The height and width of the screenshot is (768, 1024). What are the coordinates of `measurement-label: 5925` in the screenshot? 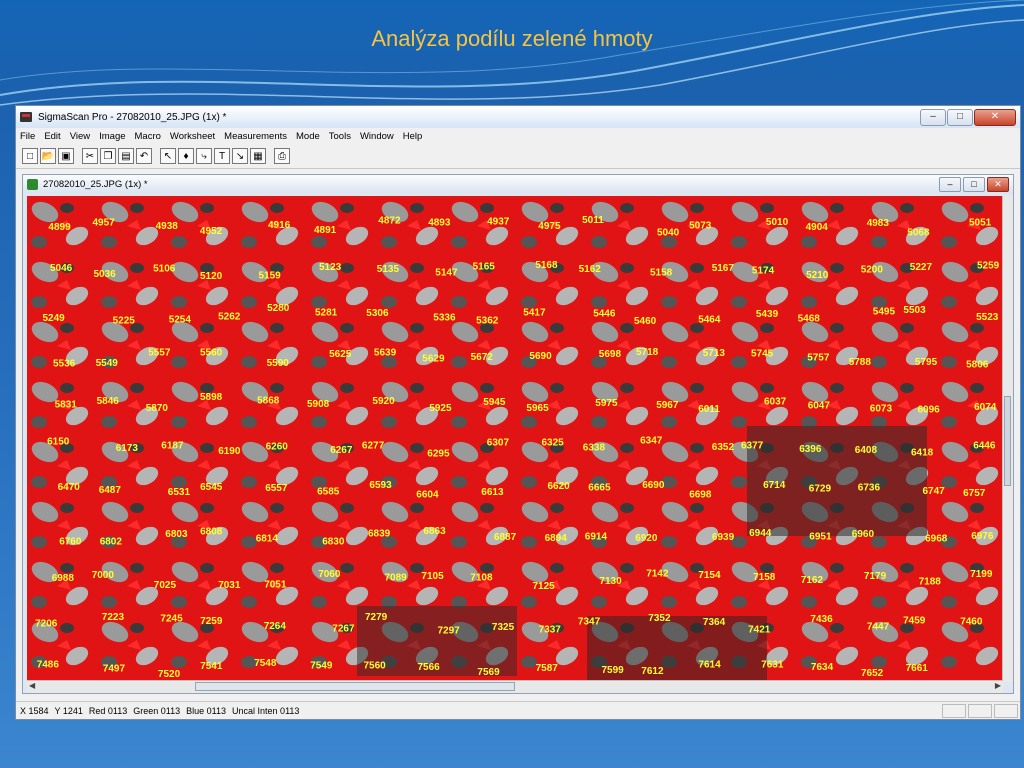 It's located at (440, 408).